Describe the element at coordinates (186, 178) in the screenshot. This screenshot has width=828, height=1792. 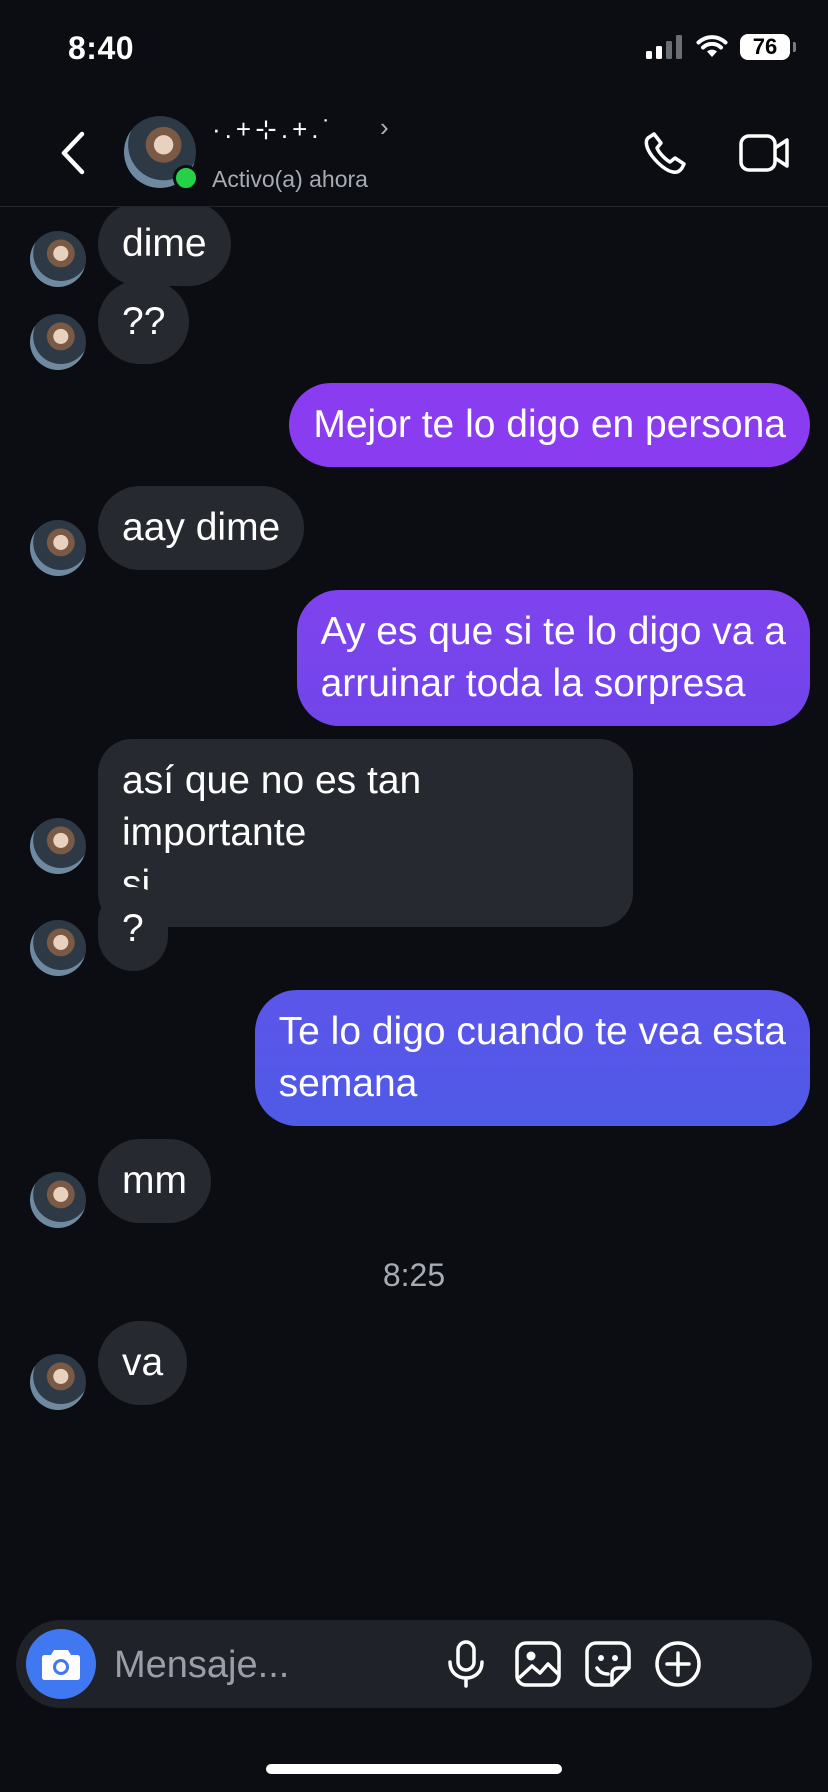
I see `online-status-dot` at that location.